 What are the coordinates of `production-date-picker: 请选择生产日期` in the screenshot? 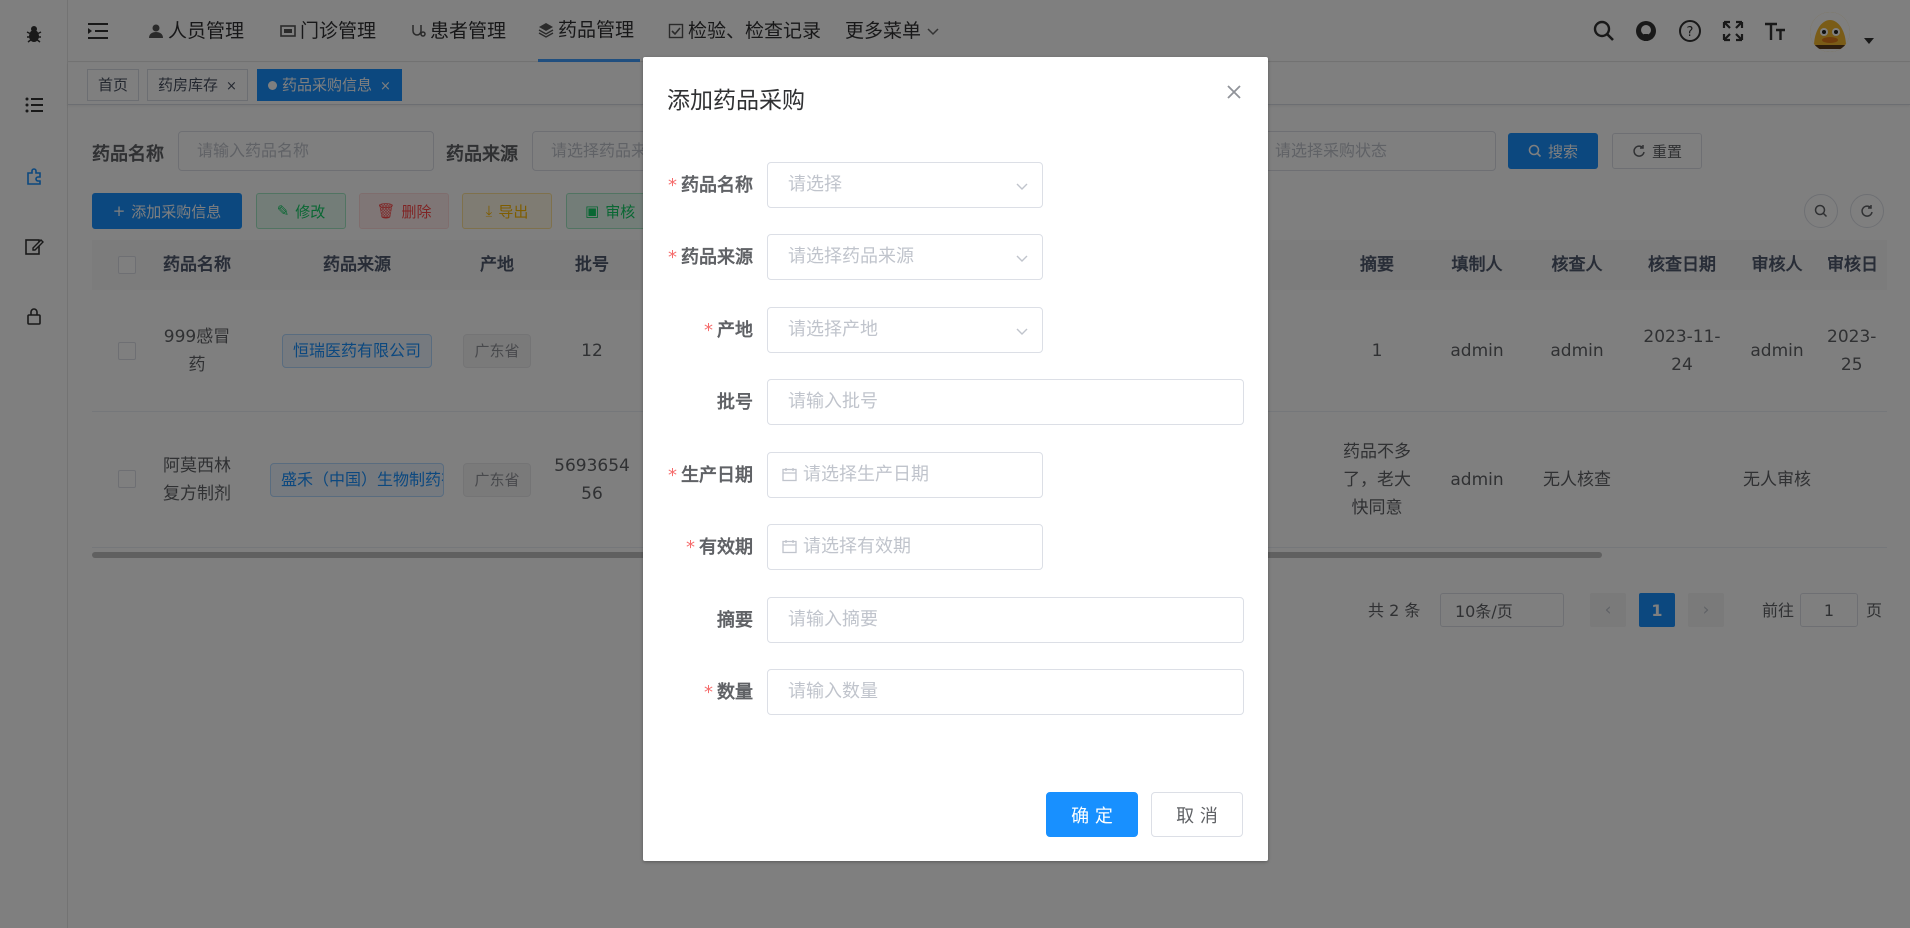 It's located at (905, 475).